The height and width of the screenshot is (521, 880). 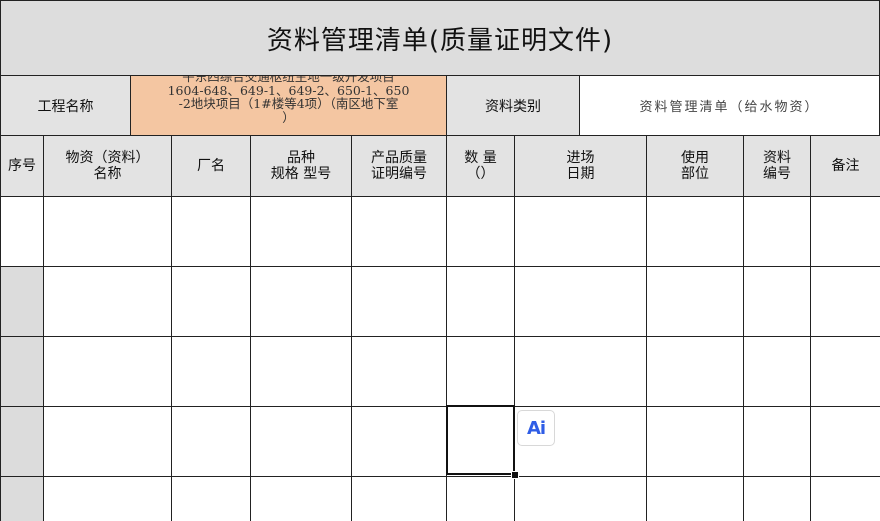 What do you see at coordinates (513, 105) in the screenshot?
I see `category-label: 资料类别` at bounding box center [513, 105].